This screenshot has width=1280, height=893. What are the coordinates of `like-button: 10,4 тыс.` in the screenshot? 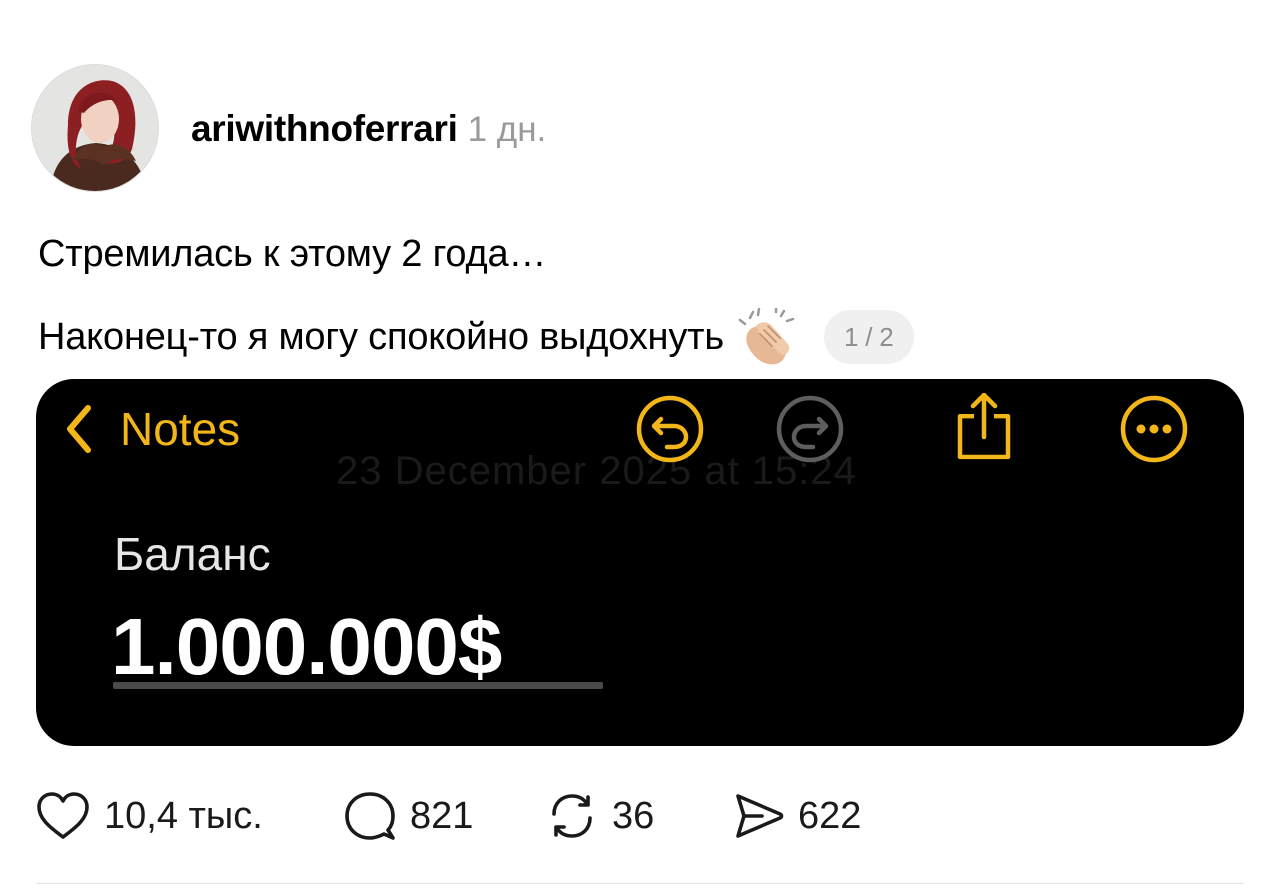 It's located at (190, 816).